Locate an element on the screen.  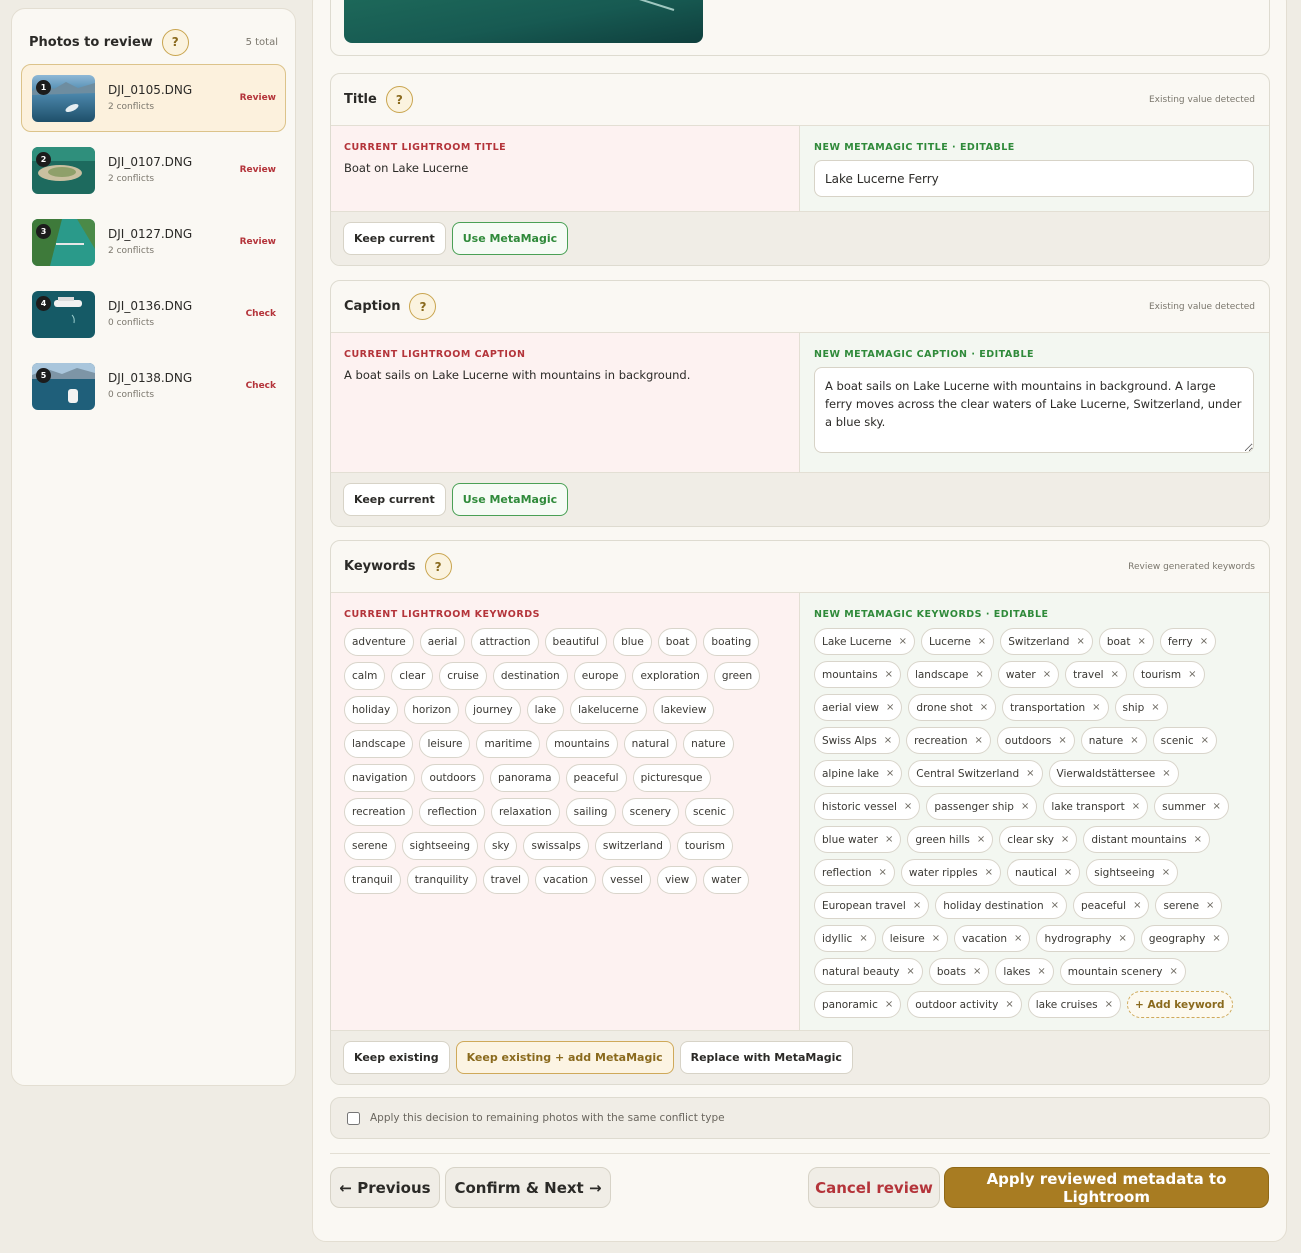
apply-metadata-button: Apply reviewed metadata to Lightroom is located at coordinates (1106, 1187).